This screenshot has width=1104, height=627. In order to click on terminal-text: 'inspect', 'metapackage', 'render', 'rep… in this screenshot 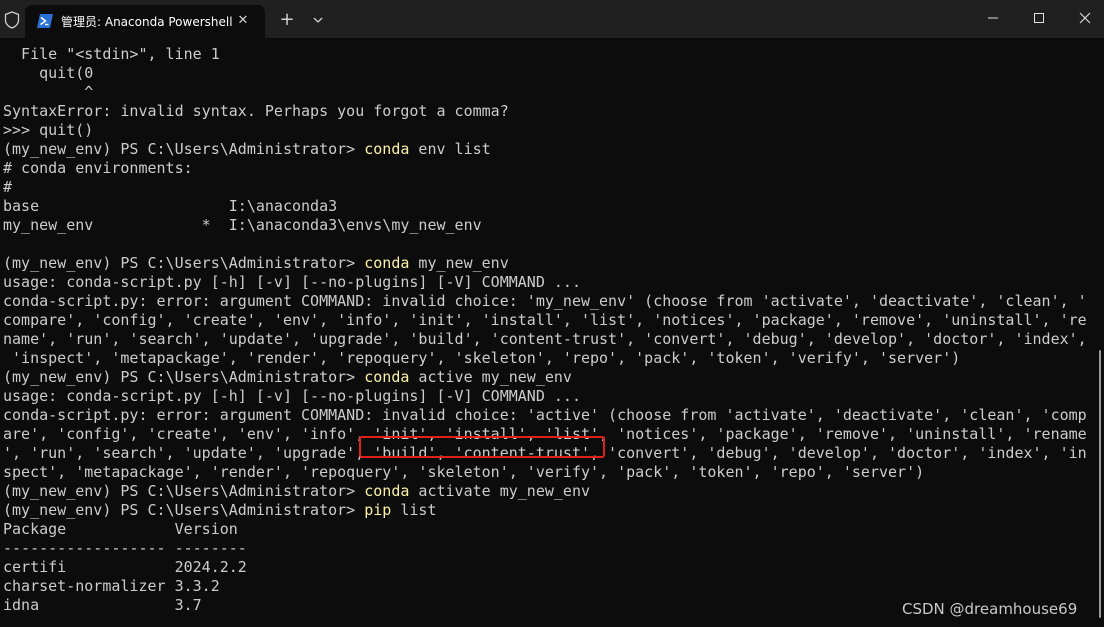, I will do `click(482, 358)`.